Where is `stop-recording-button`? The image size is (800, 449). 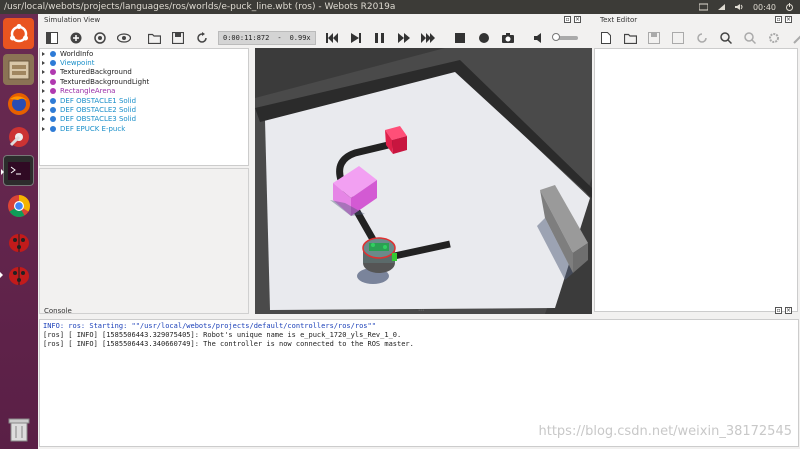
stop-recording-button is located at coordinates (460, 38).